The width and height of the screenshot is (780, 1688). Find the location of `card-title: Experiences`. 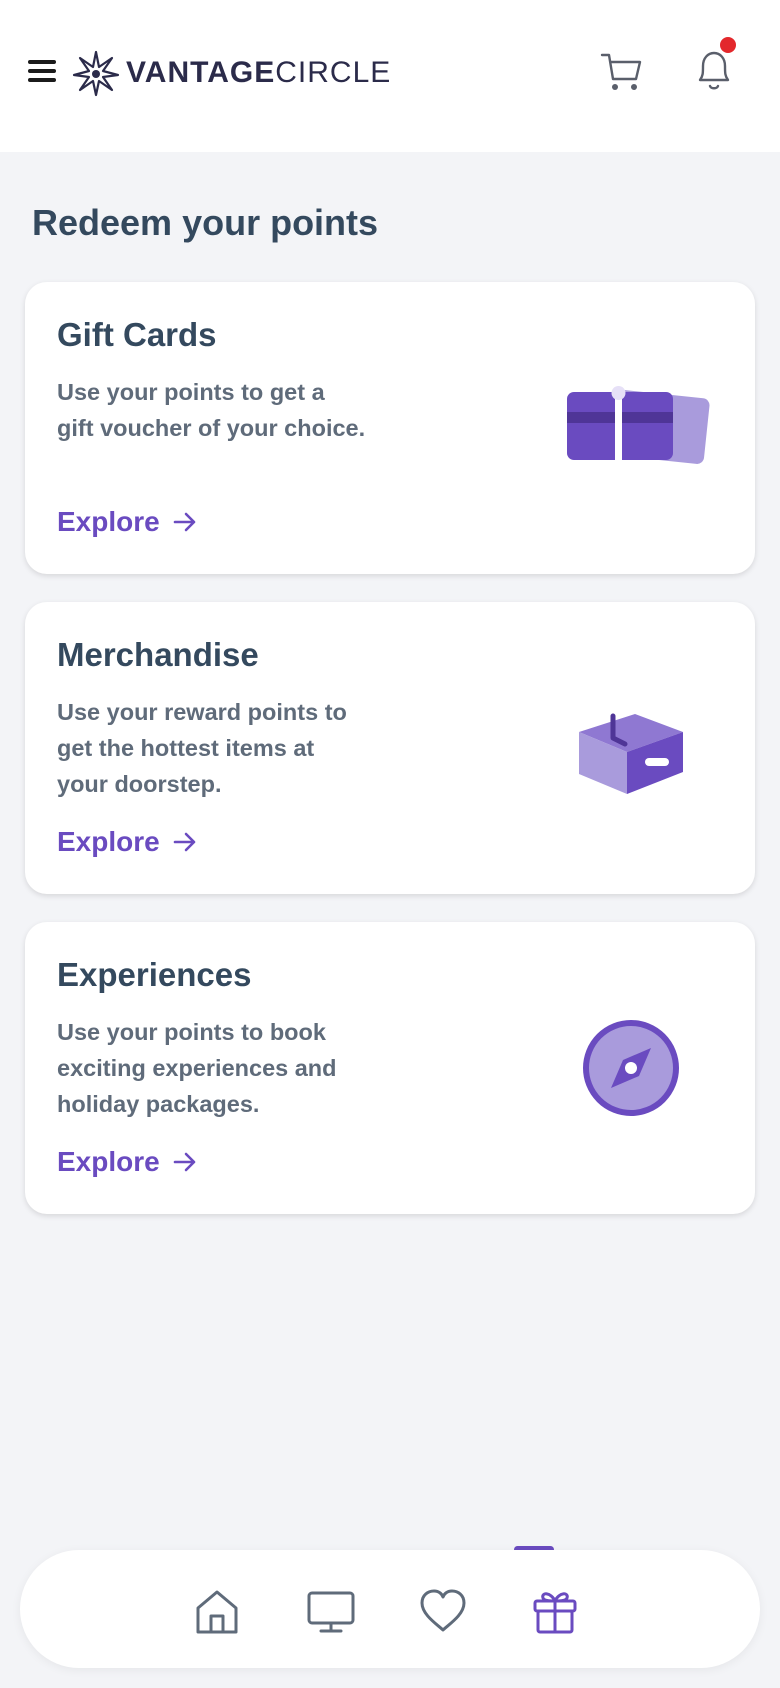

card-title: Experiences is located at coordinates (154, 974).